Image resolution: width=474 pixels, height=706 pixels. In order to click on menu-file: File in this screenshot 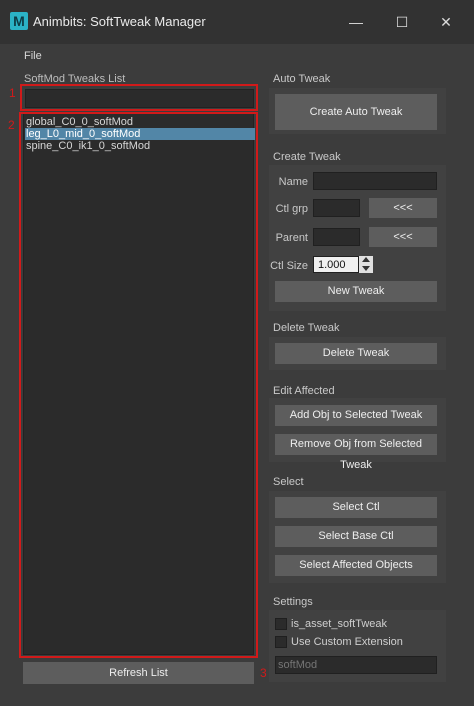, I will do `click(33, 56)`.